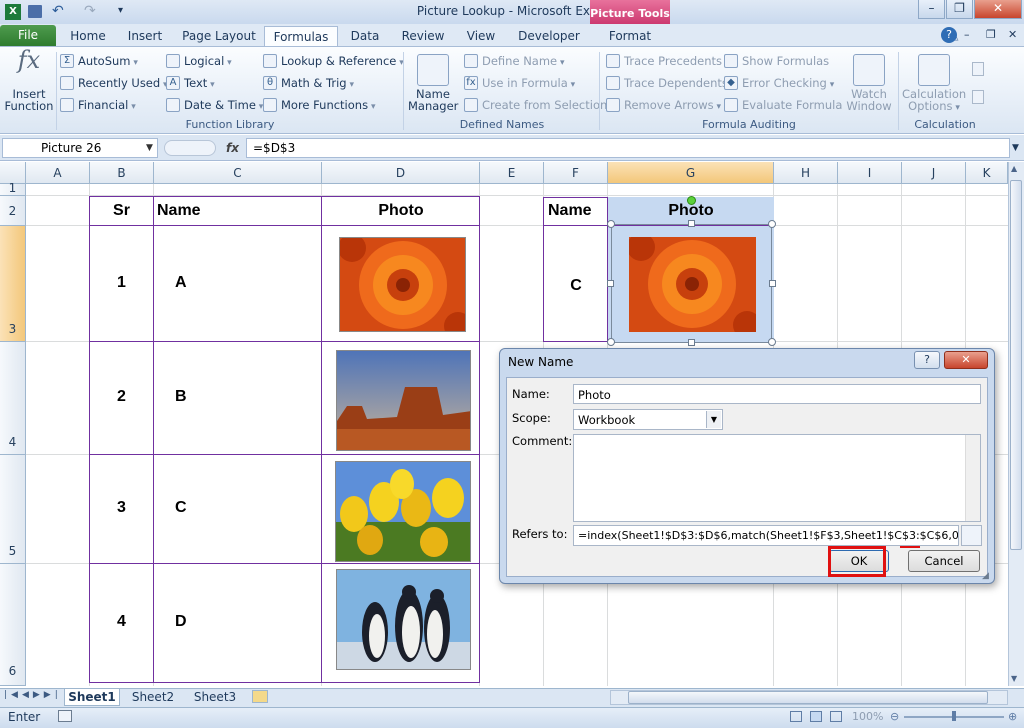 The image size is (1024, 728). Describe the element at coordinates (663, 105) in the screenshot. I see `remove-arrows-button: Remove Arrows` at that location.